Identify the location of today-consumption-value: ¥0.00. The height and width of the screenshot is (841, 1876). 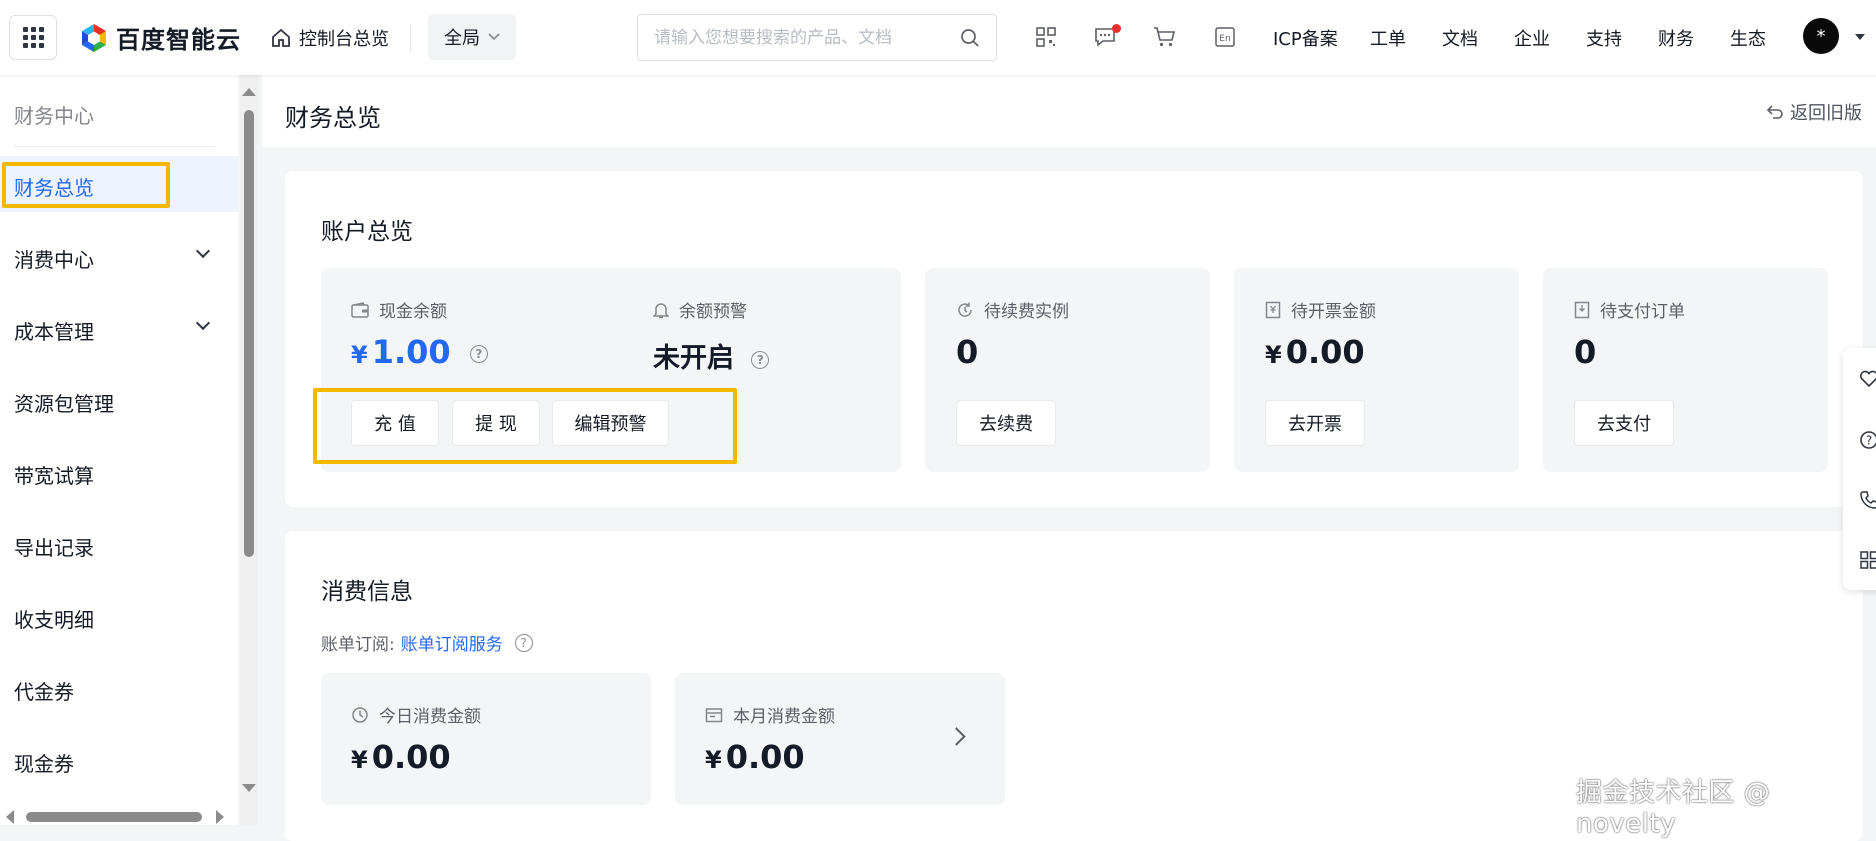
(401, 757).